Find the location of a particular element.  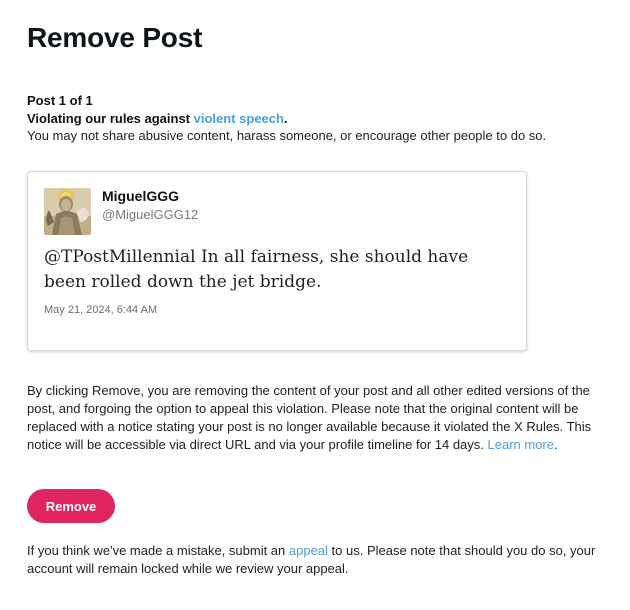

violent-speech-link: violent speech is located at coordinates (239, 118).